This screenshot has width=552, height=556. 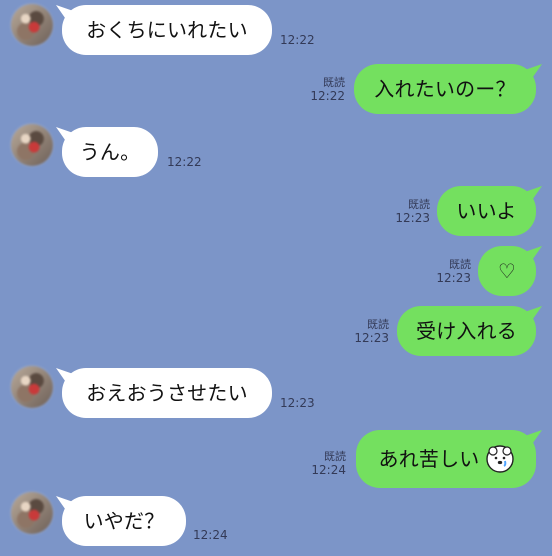 I want to click on message-text: 受け入れる, so click(x=466, y=331).